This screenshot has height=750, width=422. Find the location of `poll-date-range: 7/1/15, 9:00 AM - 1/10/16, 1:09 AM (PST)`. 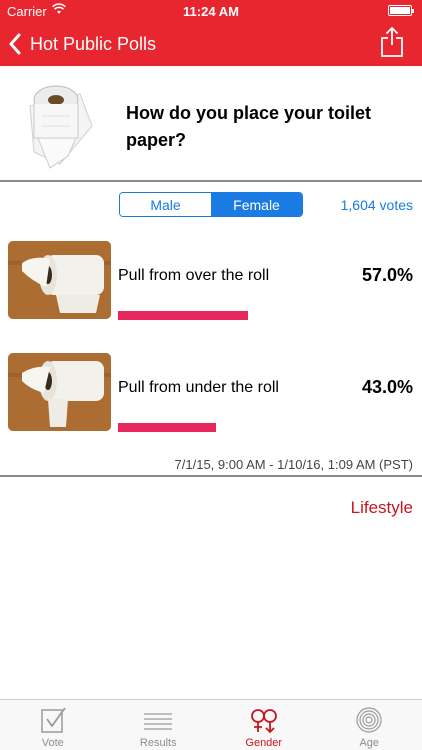

poll-date-range: 7/1/15, 9:00 AM - 1/10/16, 1:09 AM (PST) is located at coordinates (293, 464).